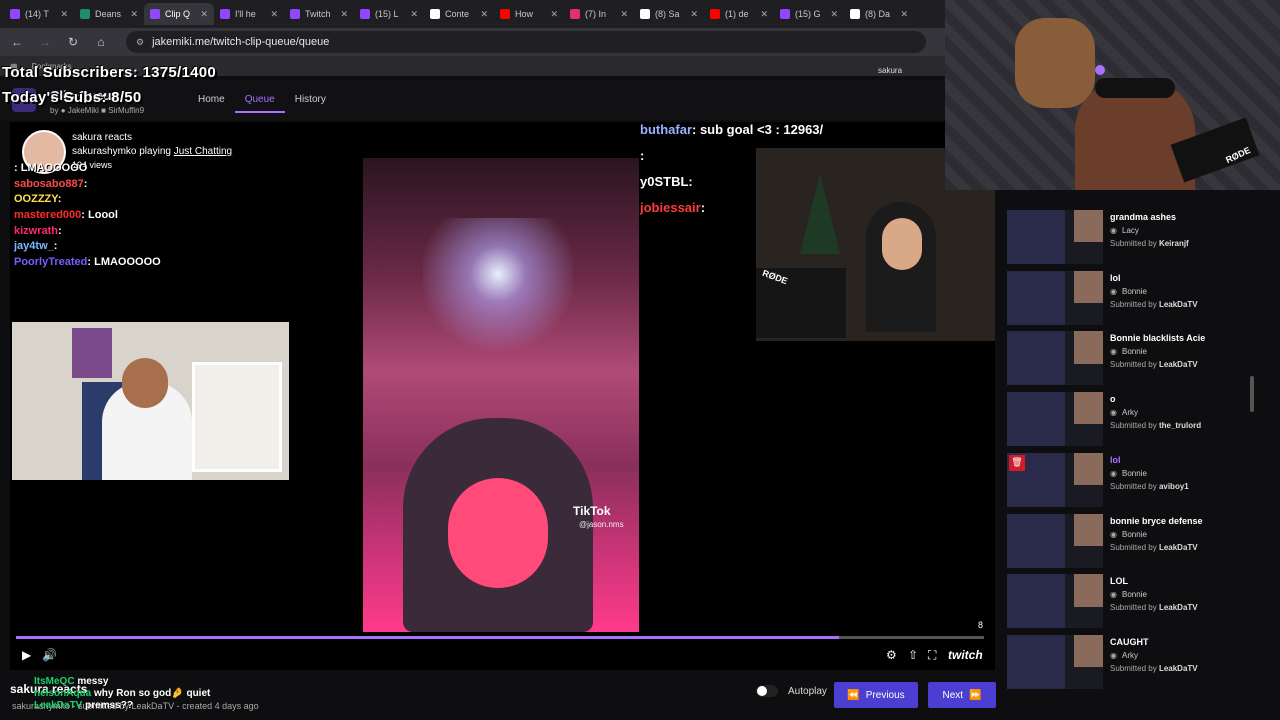 The width and height of the screenshot is (1280, 720). Describe the element at coordinates (49, 183) in the screenshot. I see `chat-username: sabosabo887` at that location.